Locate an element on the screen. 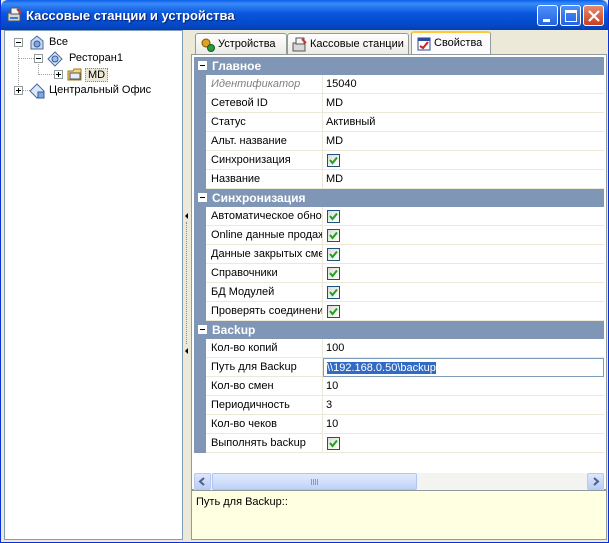  property-row: Выполнять backup is located at coordinates (399, 443).